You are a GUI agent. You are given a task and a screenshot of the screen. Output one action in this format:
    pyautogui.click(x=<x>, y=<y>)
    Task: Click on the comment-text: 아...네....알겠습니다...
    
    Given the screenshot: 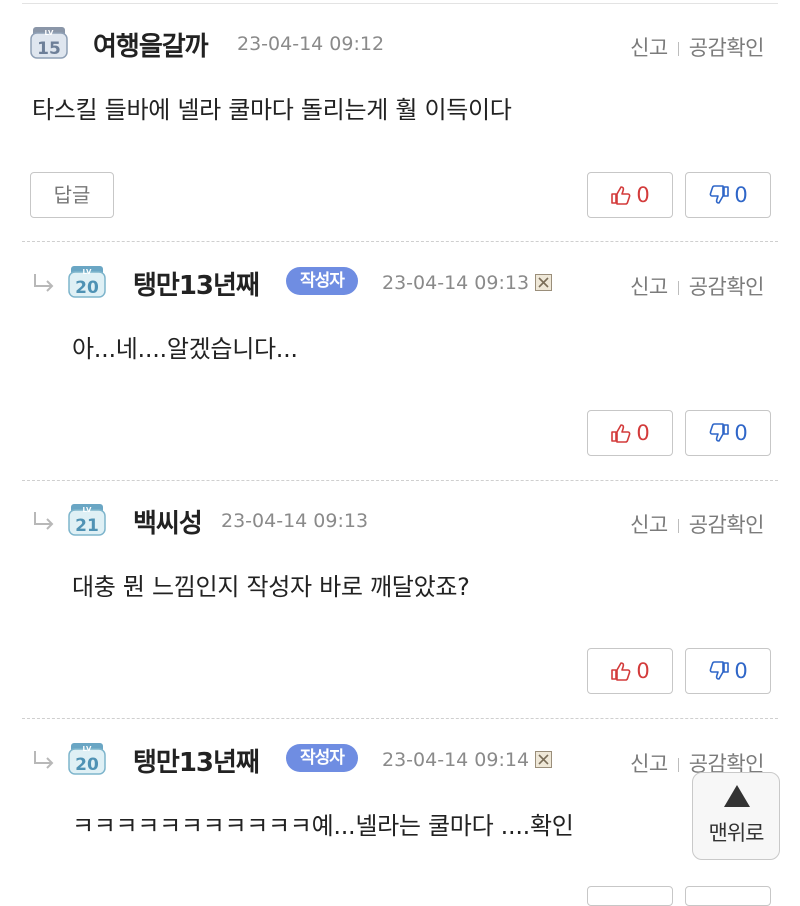 What is the action you would take?
    pyautogui.click(x=185, y=349)
    